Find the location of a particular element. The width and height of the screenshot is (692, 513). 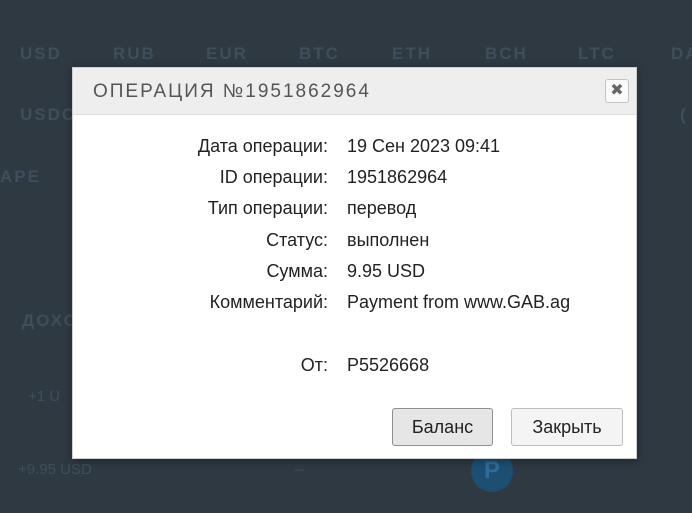

currency-tab: LTC is located at coordinates (624, 54).